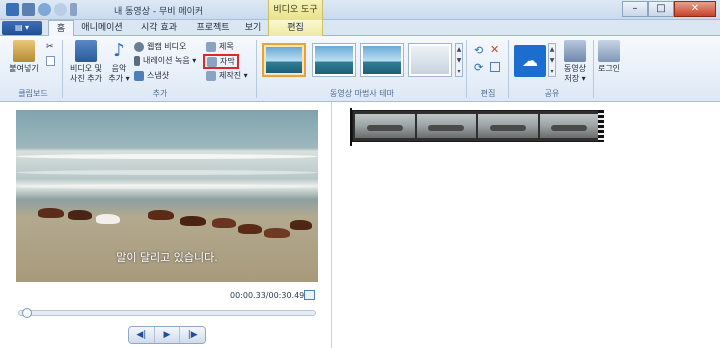 Image resolution: width=720 pixels, height=348 pixels. What do you see at coordinates (227, 61) in the screenshot?
I see `caption-label: 자막` at bounding box center [227, 61].